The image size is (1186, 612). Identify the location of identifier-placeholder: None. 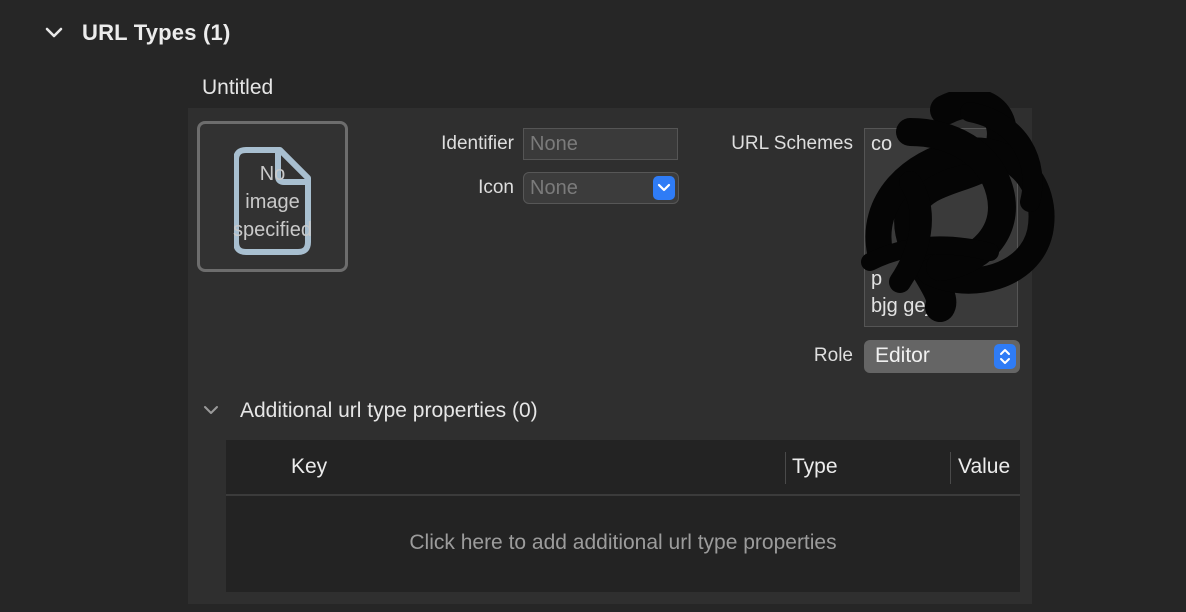
(554, 144).